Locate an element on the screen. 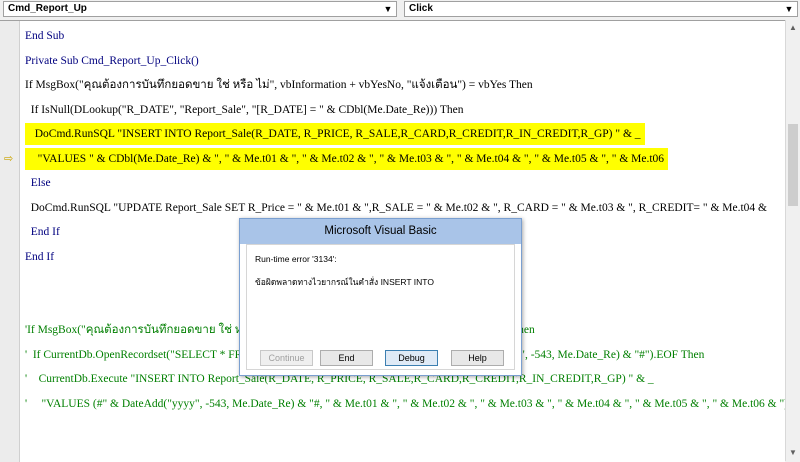 The image size is (800, 462). error-number-label: Run-time error '3134': is located at coordinates (296, 259).